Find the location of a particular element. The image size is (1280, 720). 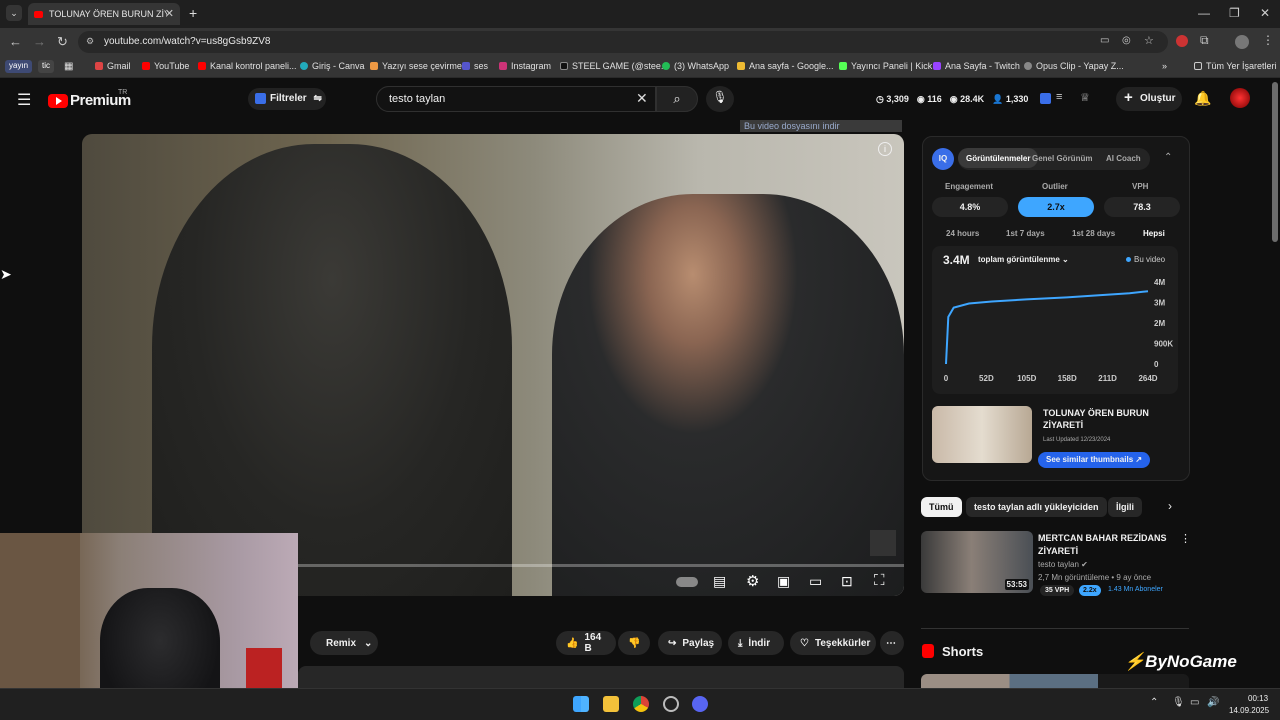

like-button: 👍 164 B is located at coordinates (586, 643).